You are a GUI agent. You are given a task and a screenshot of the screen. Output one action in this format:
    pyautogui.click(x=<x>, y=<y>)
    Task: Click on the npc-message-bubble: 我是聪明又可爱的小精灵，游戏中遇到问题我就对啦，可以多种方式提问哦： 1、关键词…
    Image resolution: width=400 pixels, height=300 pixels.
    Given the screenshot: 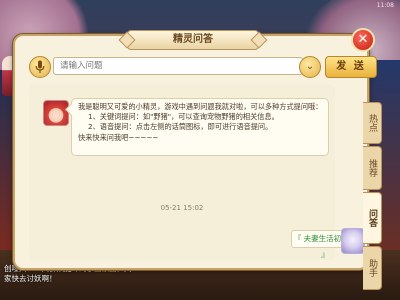 What is the action you would take?
    pyautogui.click(x=200, y=127)
    